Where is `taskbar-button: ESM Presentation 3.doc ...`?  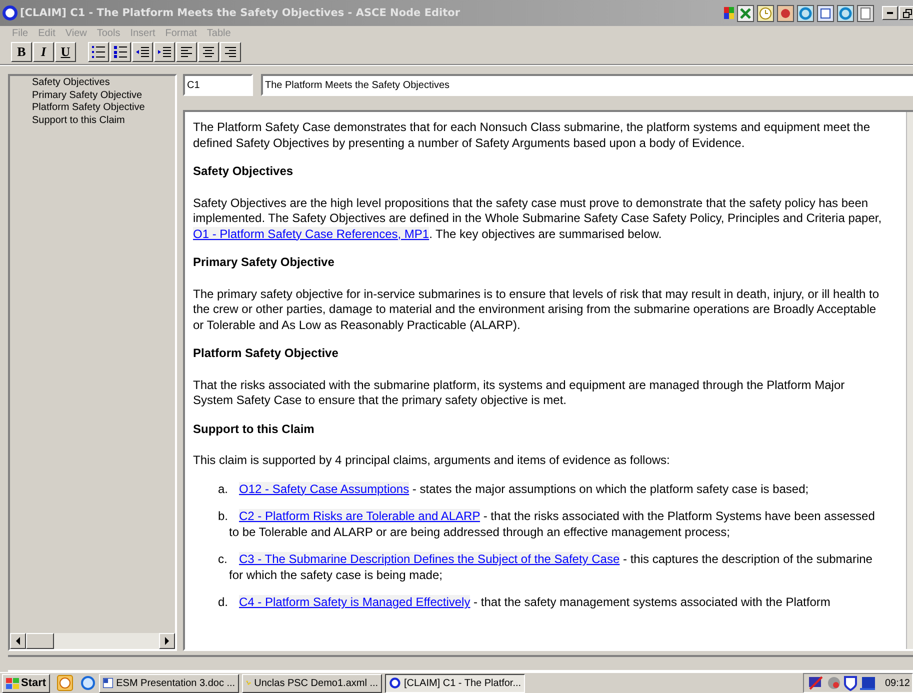 taskbar-button: ESM Presentation 3.doc ... is located at coordinates (169, 683).